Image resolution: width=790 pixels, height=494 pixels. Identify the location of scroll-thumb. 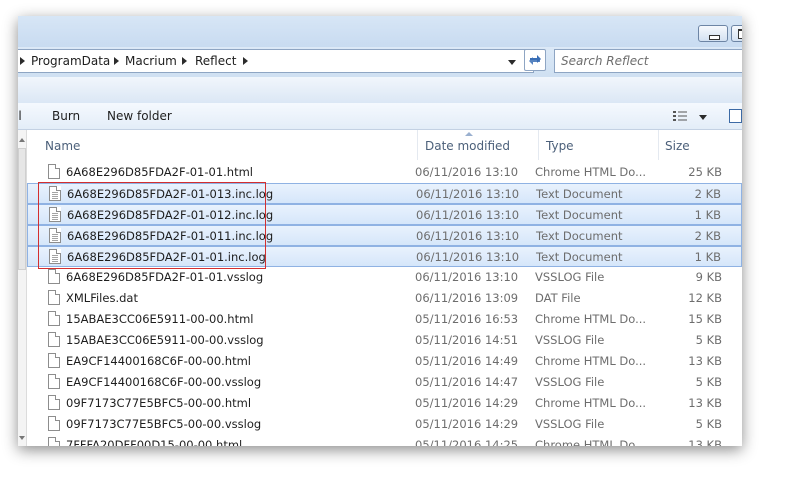
(22, 209).